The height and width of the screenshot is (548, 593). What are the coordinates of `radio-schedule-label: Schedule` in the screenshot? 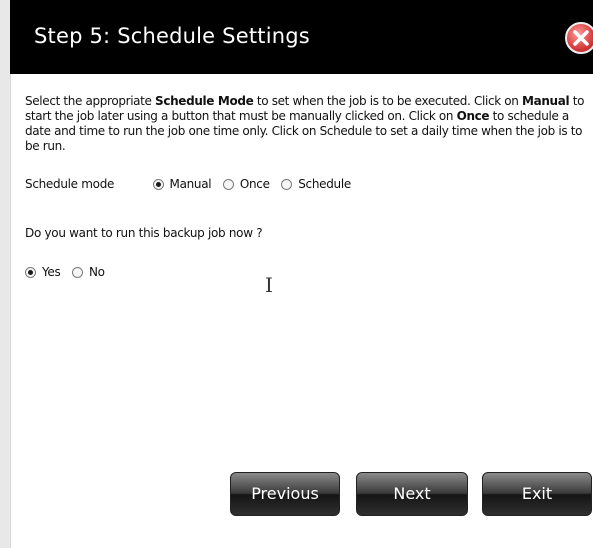 It's located at (324, 184).